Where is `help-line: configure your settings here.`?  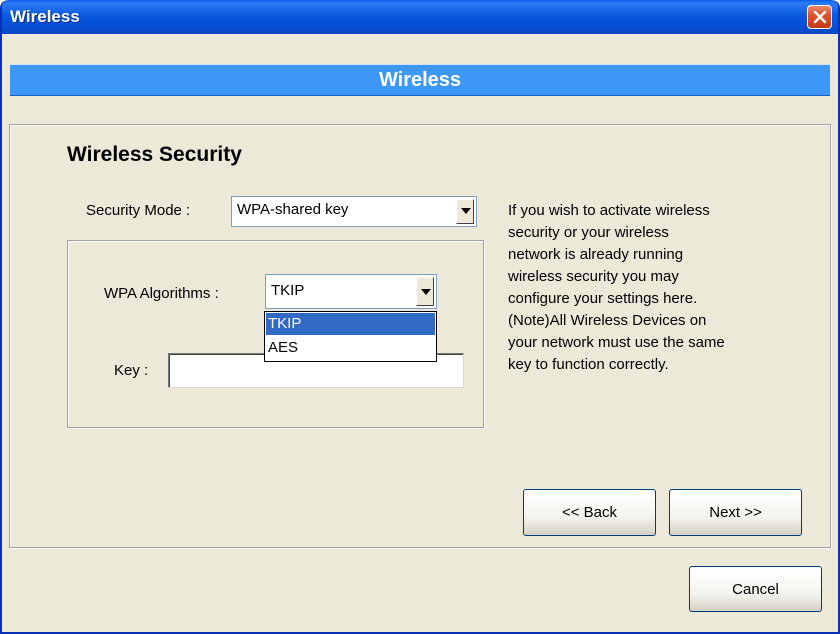 help-line: configure your settings here. is located at coordinates (603, 298).